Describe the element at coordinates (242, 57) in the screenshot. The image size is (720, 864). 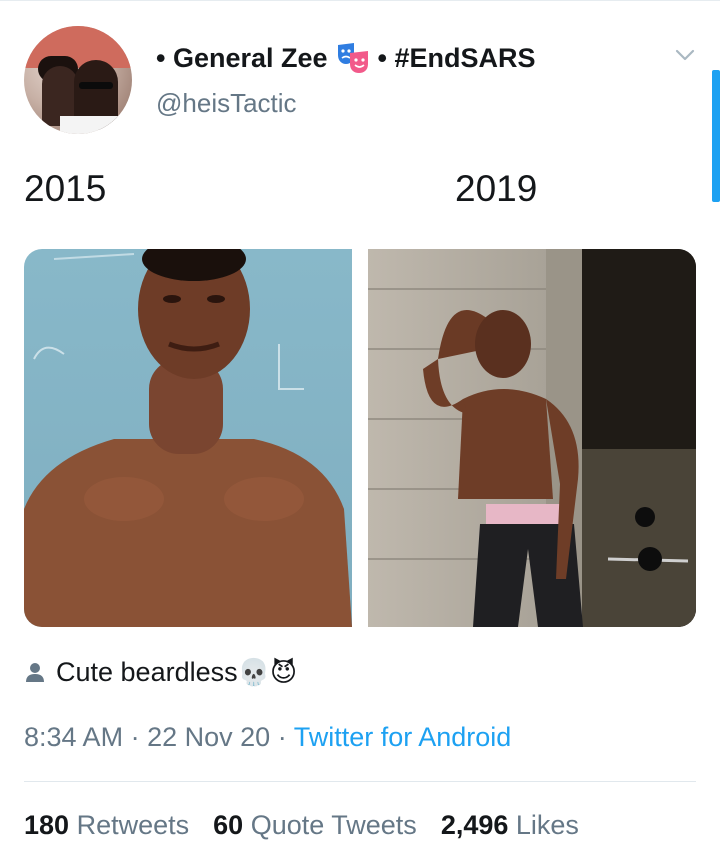
I see `display-name: • General Zee` at that location.